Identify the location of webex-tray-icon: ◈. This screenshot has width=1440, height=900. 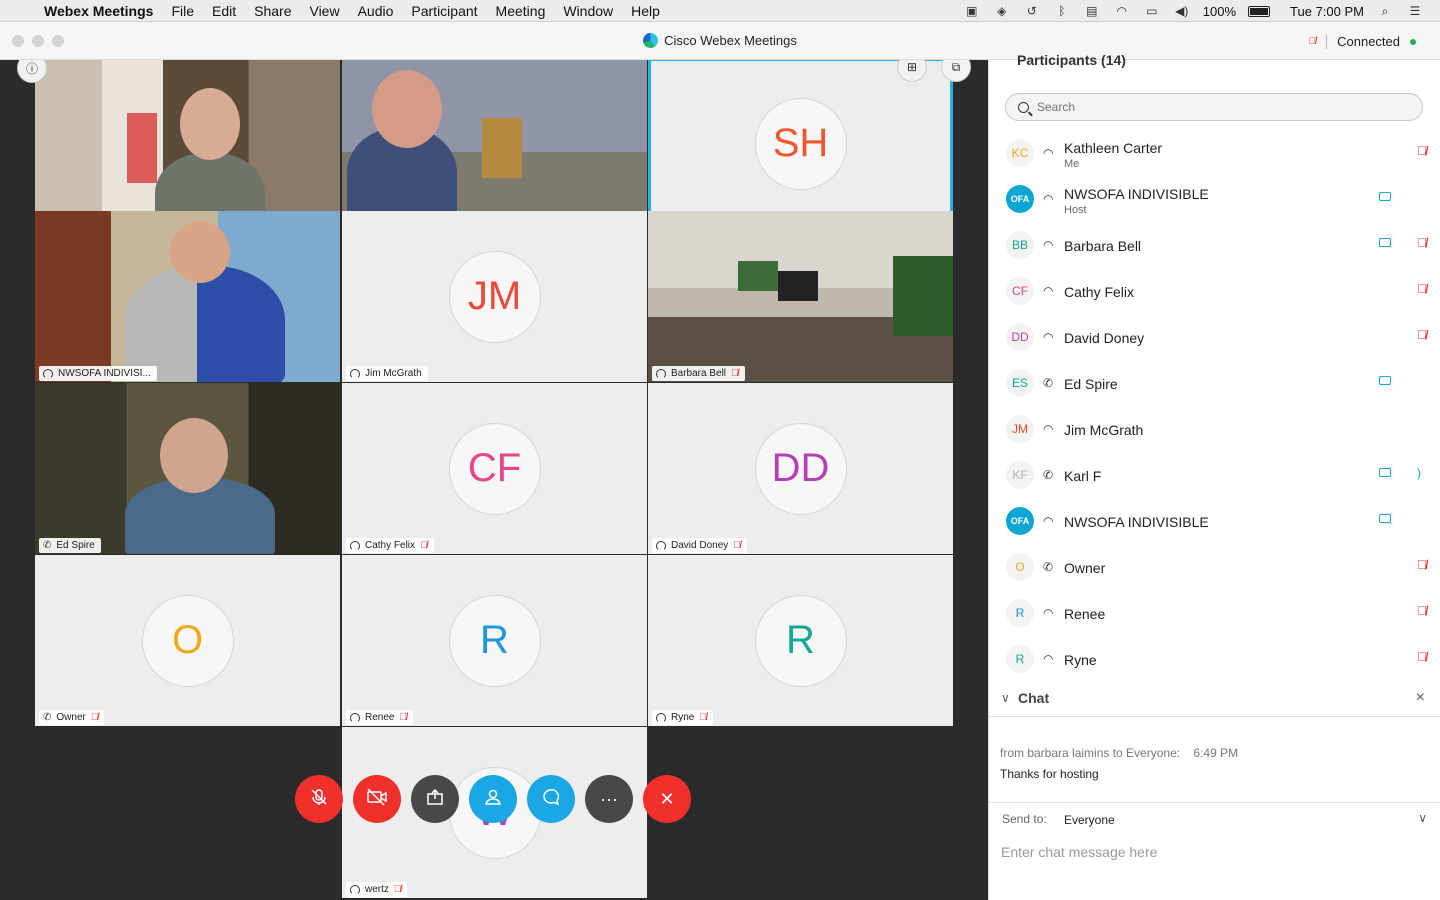
(1002, 11).